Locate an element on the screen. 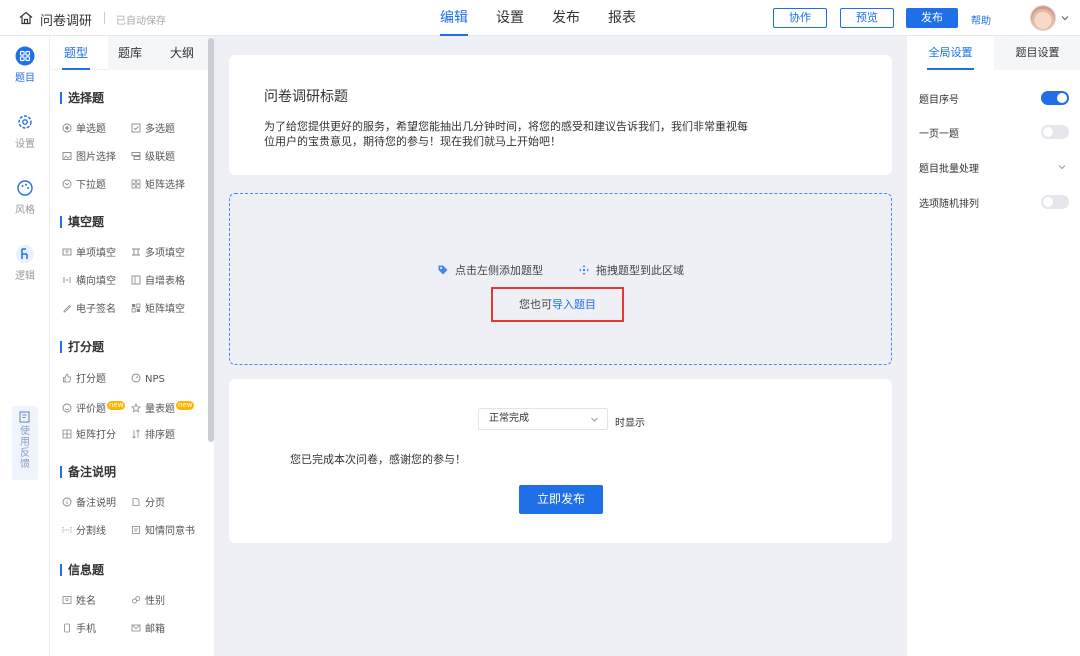  pen-icon is located at coordinates (67, 308).